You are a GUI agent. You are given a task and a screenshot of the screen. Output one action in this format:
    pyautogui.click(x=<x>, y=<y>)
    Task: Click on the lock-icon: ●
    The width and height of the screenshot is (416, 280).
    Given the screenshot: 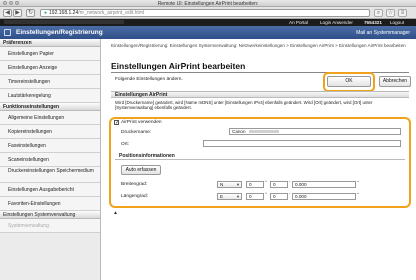 What is the action you would take?
    pyautogui.click(x=46, y=13)
    